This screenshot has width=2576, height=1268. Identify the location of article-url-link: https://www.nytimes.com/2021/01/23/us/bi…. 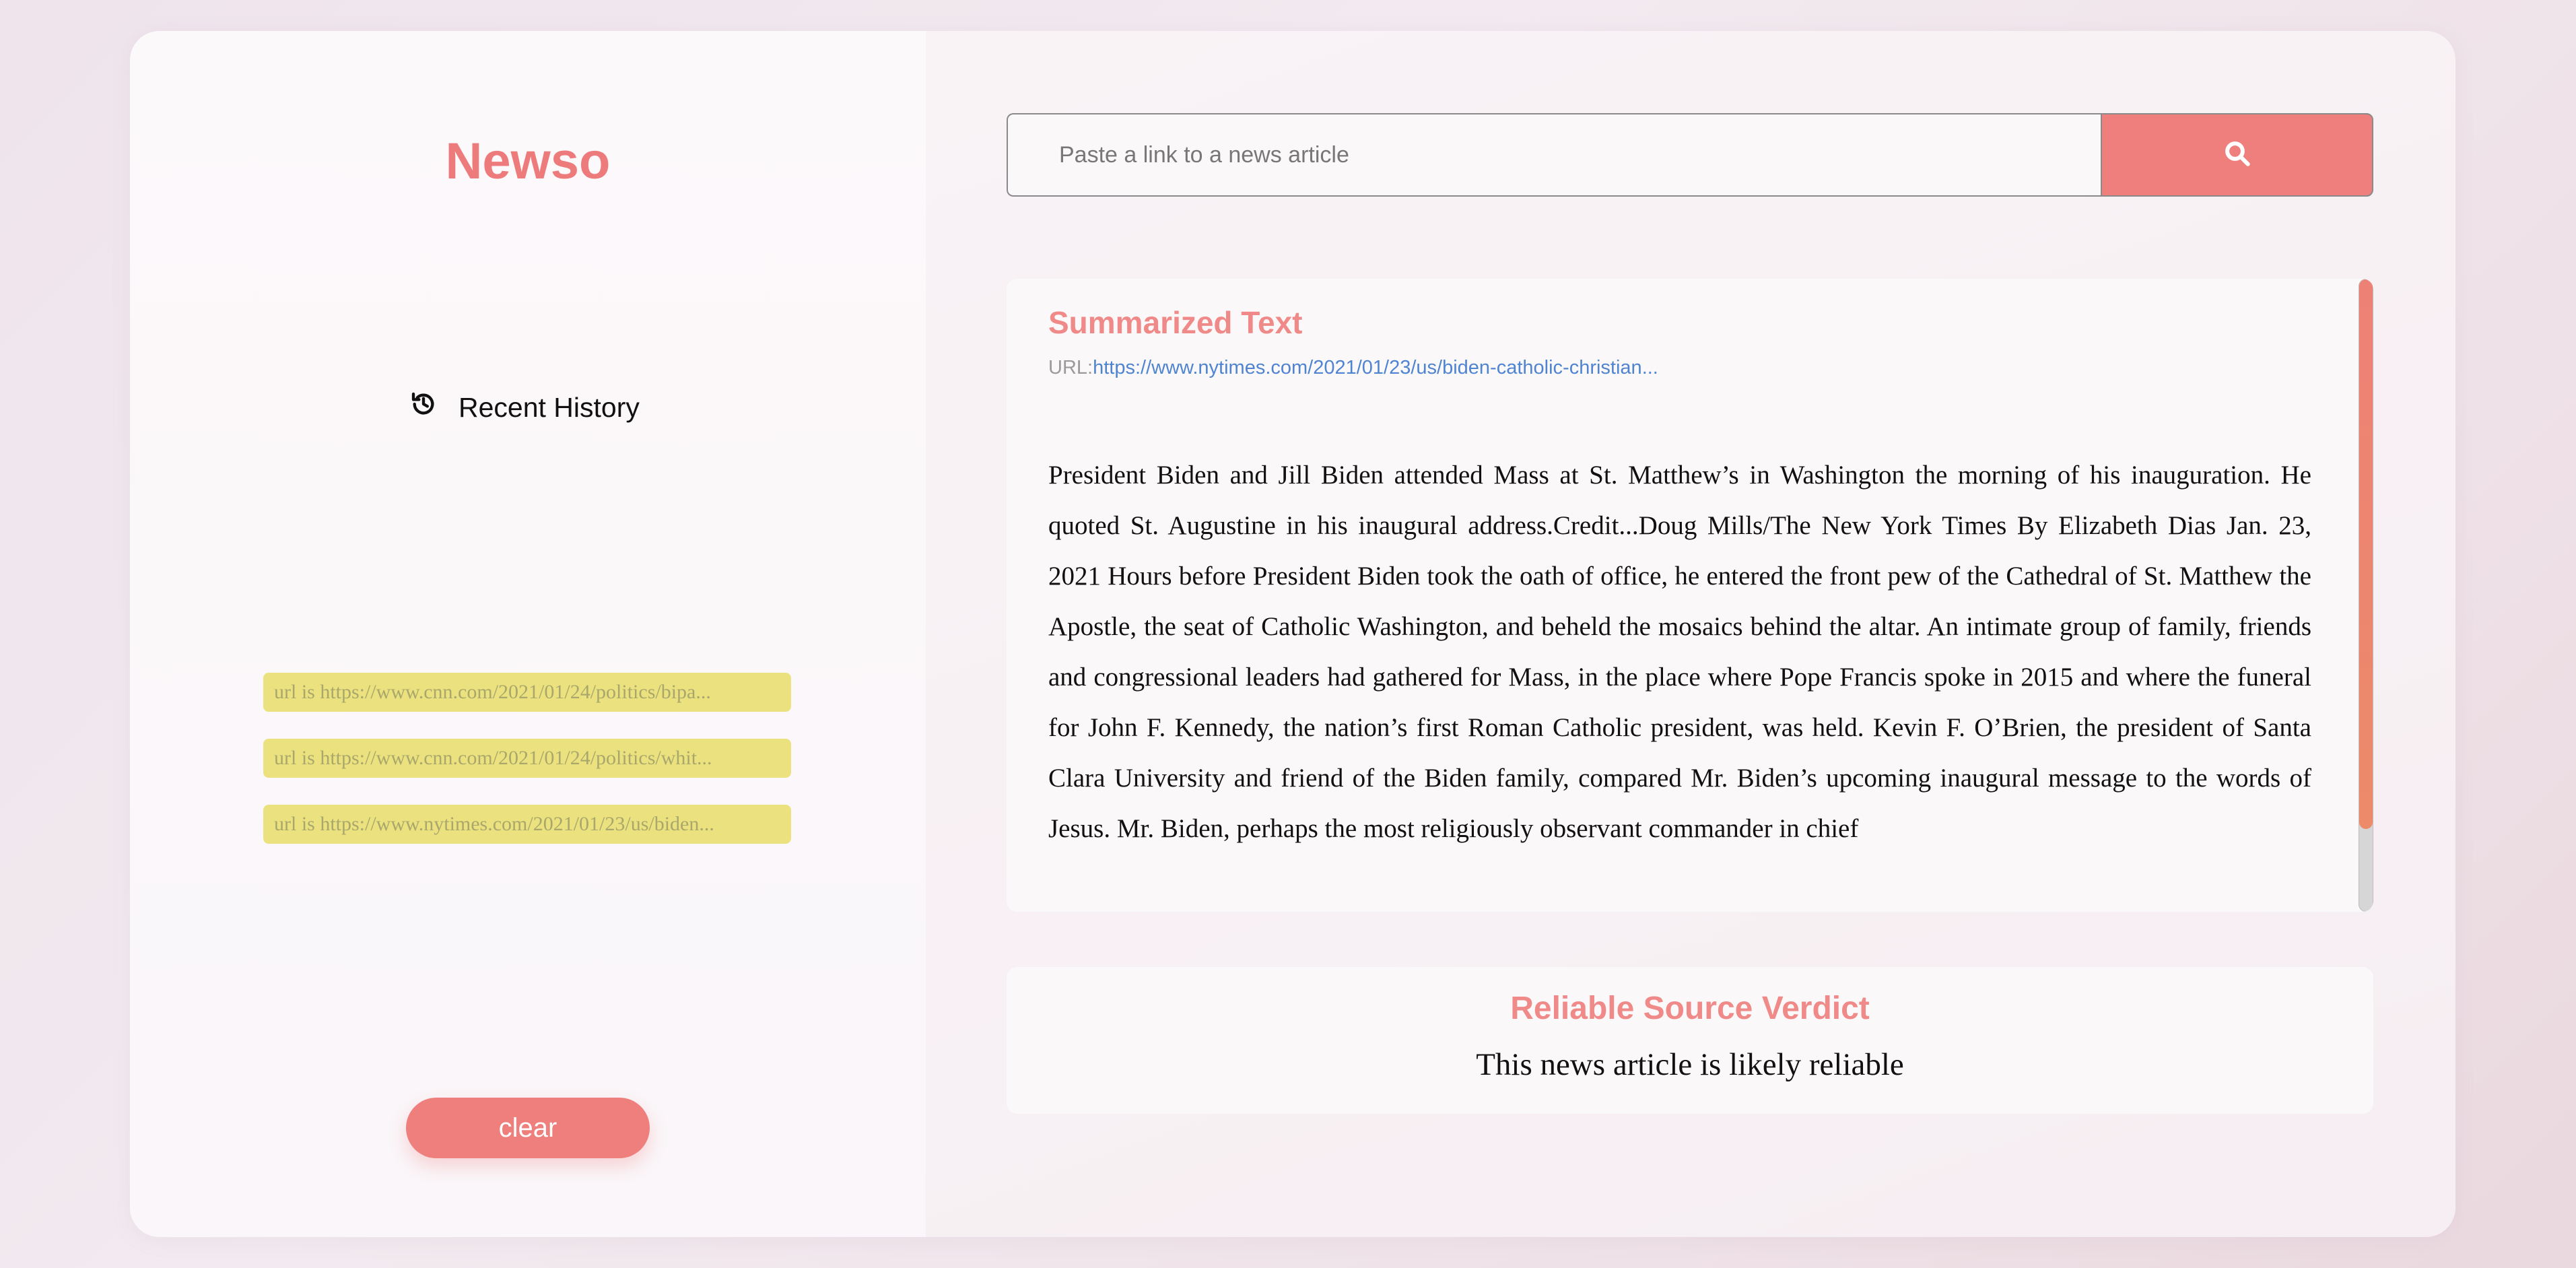
(1375, 367).